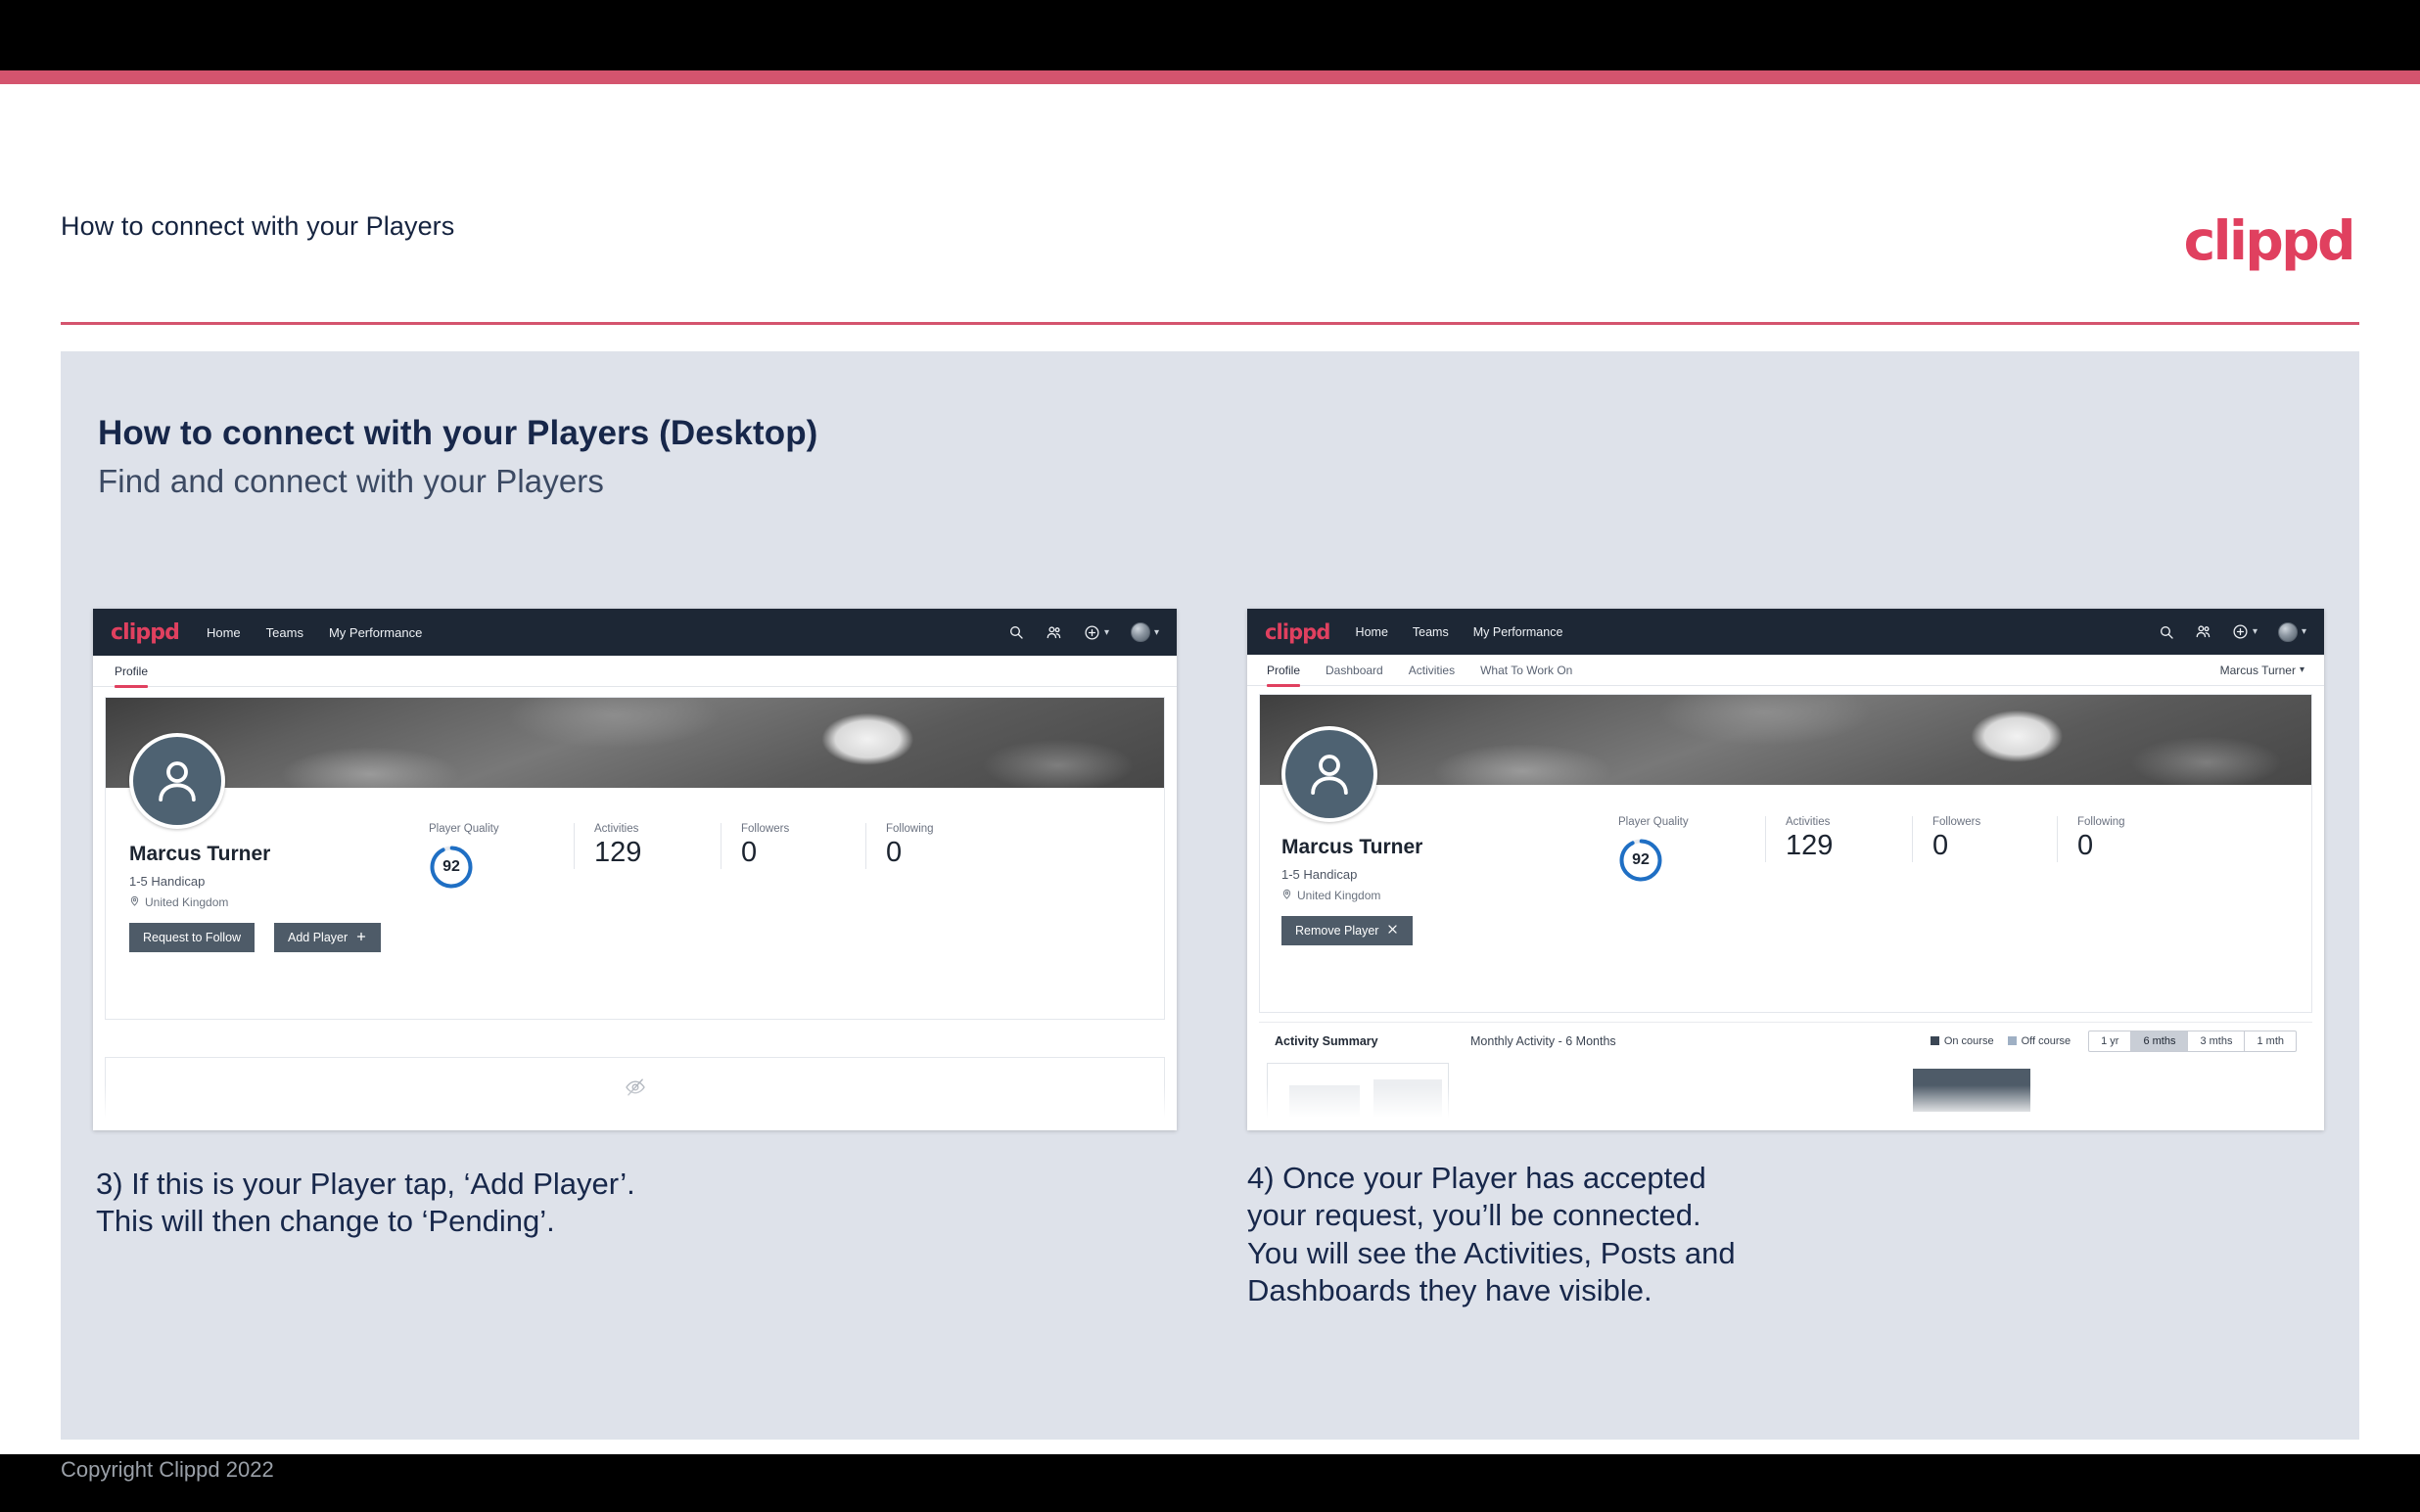 The image size is (2420, 1512). Describe the element at coordinates (187, 902) in the screenshot. I see `location-text: United Kingdom` at that location.